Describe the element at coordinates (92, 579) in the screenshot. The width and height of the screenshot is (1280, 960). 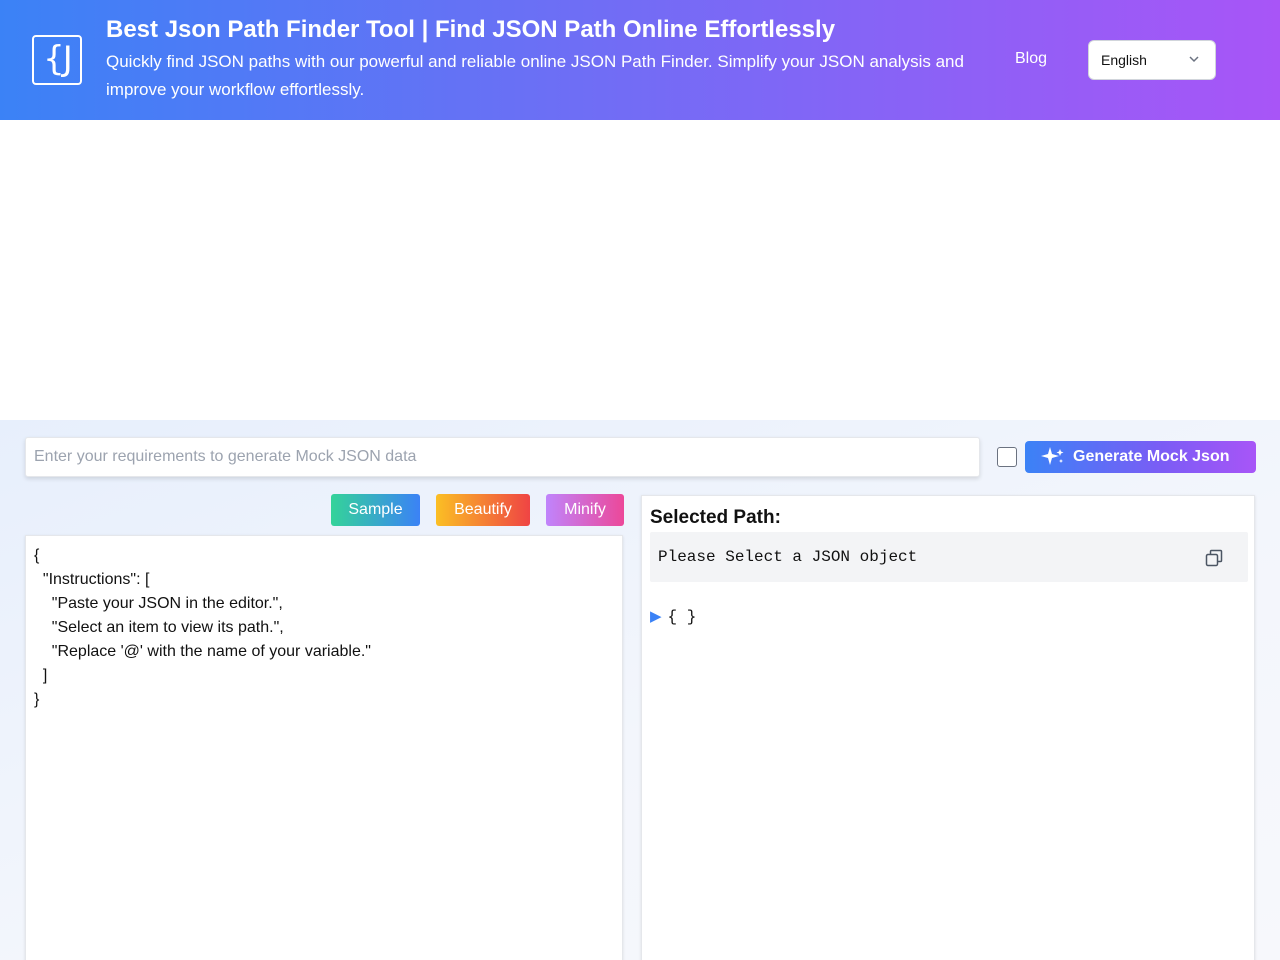
I see `editor-line: "Instructions": [` at that location.